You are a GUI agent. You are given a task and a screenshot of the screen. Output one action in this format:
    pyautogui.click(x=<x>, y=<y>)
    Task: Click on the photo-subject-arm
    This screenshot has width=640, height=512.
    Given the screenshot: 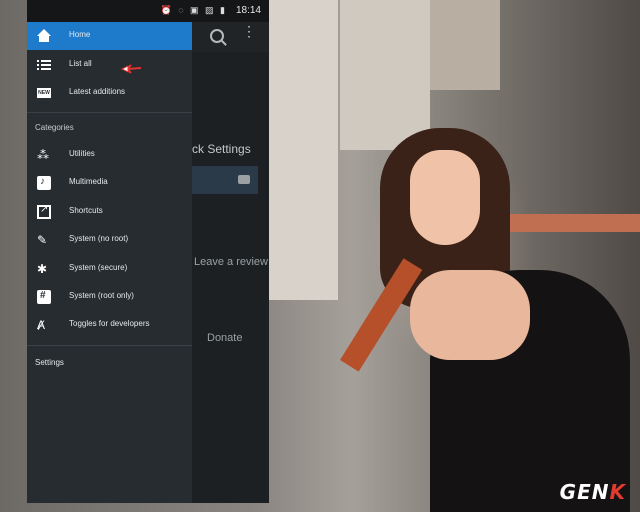 What is the action you would take?
    pyautogui.click(x=470, y=315)
    